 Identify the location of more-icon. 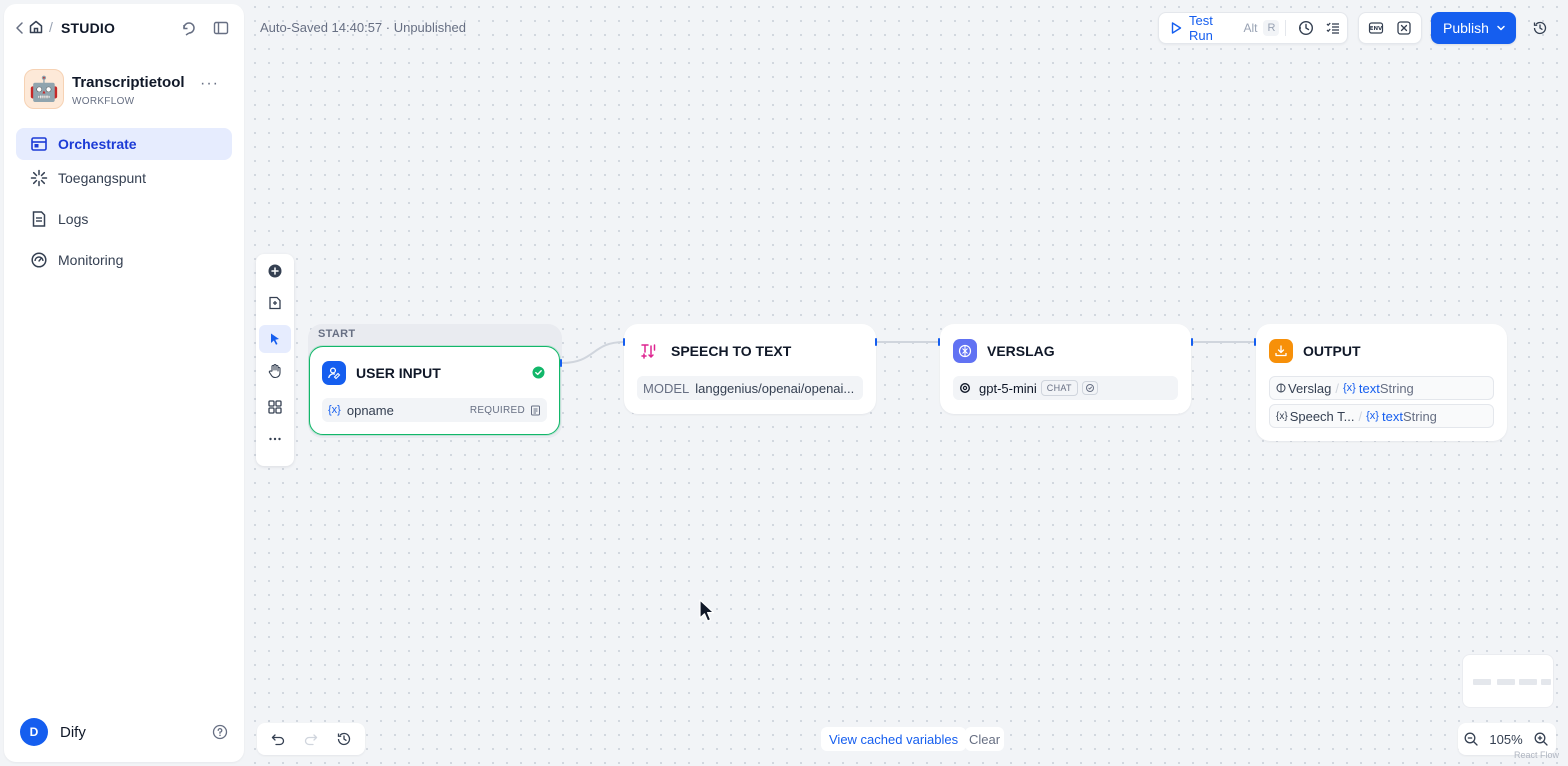
(275, 439).